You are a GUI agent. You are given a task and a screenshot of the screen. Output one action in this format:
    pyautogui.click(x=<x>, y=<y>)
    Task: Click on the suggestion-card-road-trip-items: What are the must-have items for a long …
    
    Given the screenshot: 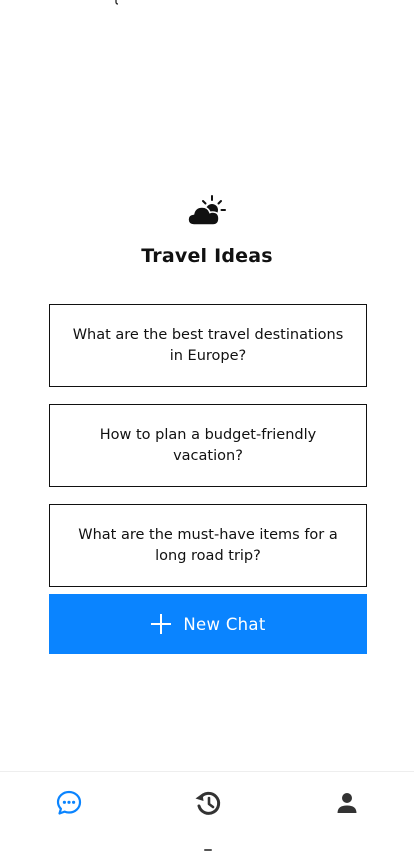 What is the action you would take?
    pyautogui.click(x=208, y=545)
    